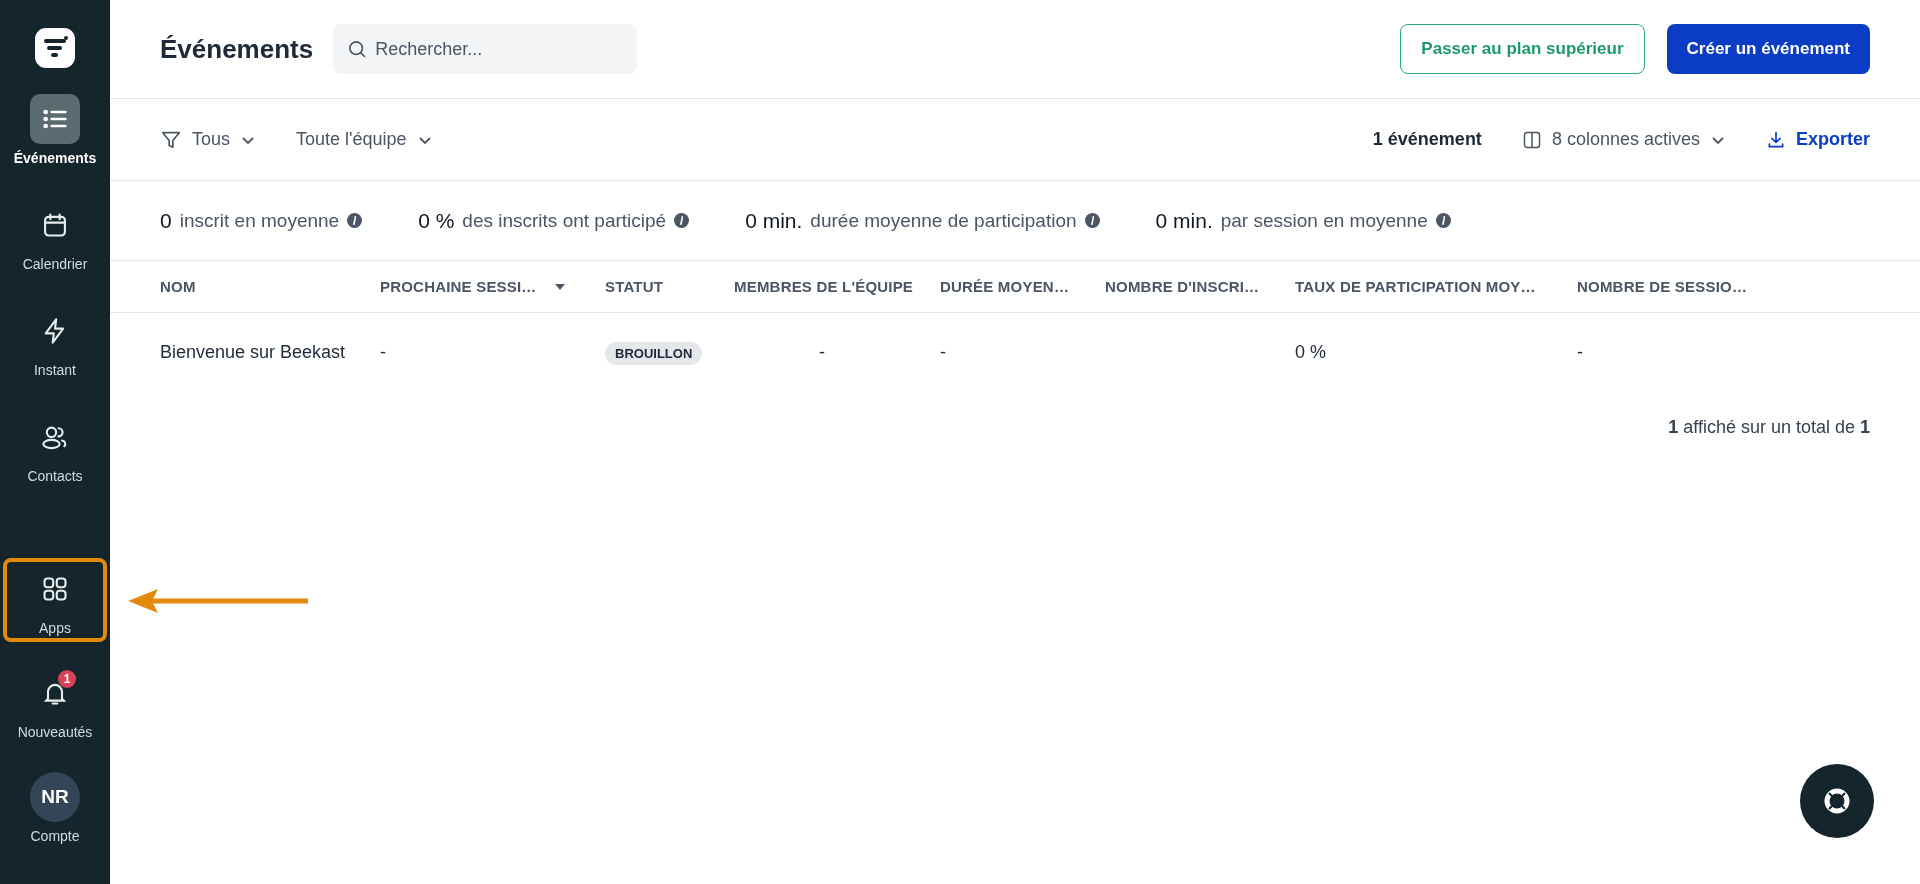  Describe the element at coordinates (559, 286) in the screenshot. I see `sort-caret-icon` at that location.